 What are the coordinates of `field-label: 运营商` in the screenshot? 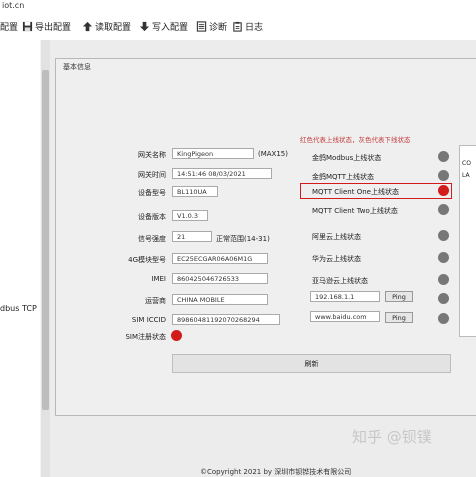 It's located at (155, 301).